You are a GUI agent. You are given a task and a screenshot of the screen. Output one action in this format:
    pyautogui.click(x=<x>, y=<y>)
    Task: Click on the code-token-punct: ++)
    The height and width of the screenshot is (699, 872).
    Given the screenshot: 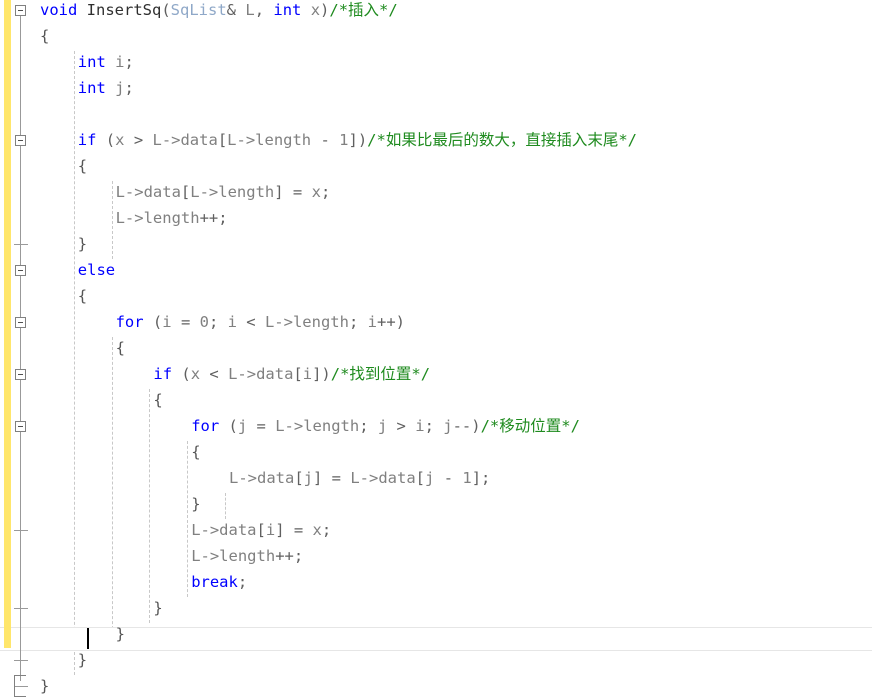 What is the action you would take?
    pyautogui.click(x=390, y=322)
    